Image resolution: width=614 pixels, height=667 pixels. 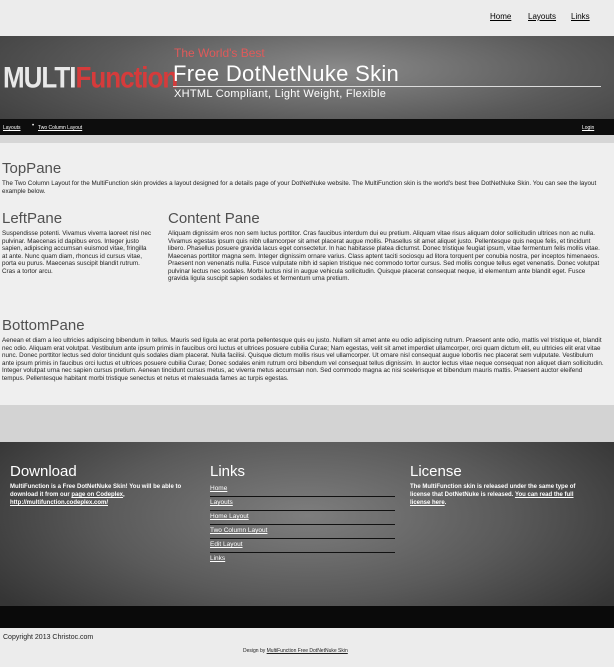 I want to click on footer-link-item: Edit Layout, so click(x=302, y=546).